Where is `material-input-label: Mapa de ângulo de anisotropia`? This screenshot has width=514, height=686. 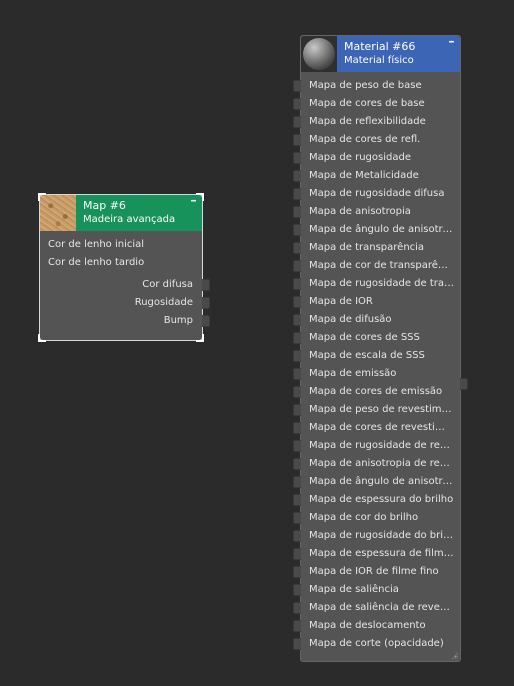 material-input-label: Mapa de ângulo de anisotropia is located at coordinates (384, 229).